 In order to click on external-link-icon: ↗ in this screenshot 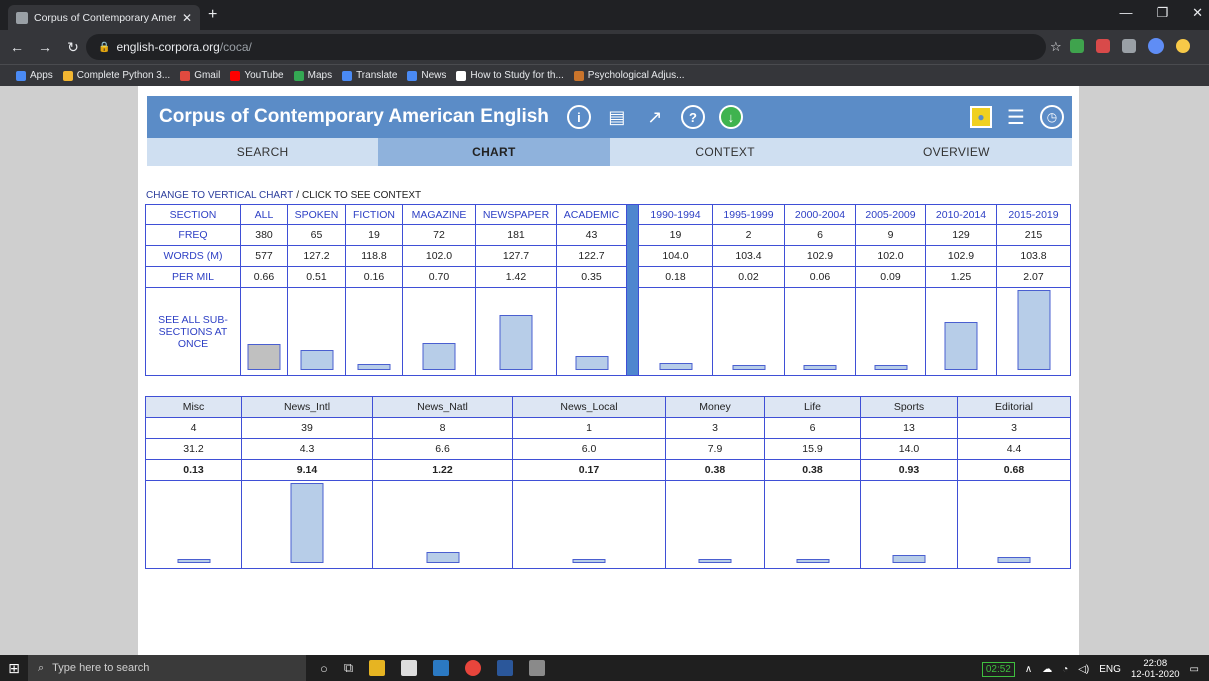, I will do `click(655, 117)`.